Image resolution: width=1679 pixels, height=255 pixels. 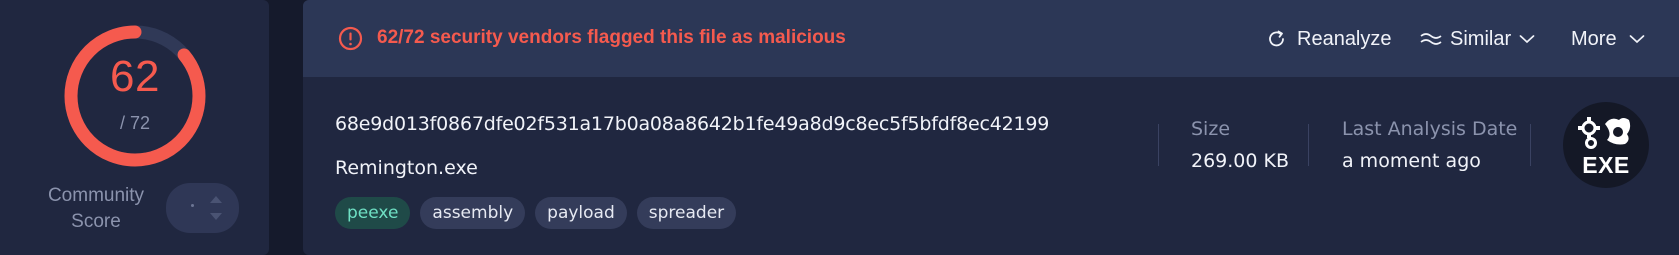 What do you see at coordinates (350, 38) in the screenshot?
I see `alert-circle-icon` at bounding box center [350, 38].